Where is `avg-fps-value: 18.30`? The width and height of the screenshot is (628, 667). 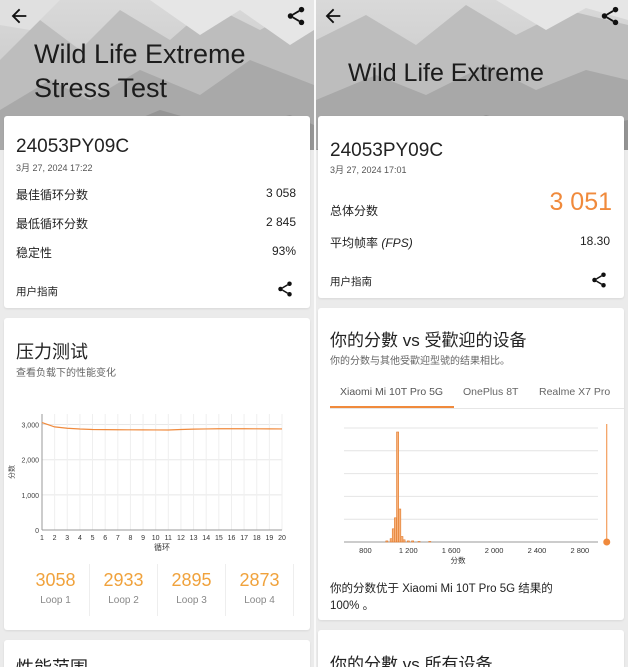 avg-fps-value: 18.30 is located at coordinates (594, 241).